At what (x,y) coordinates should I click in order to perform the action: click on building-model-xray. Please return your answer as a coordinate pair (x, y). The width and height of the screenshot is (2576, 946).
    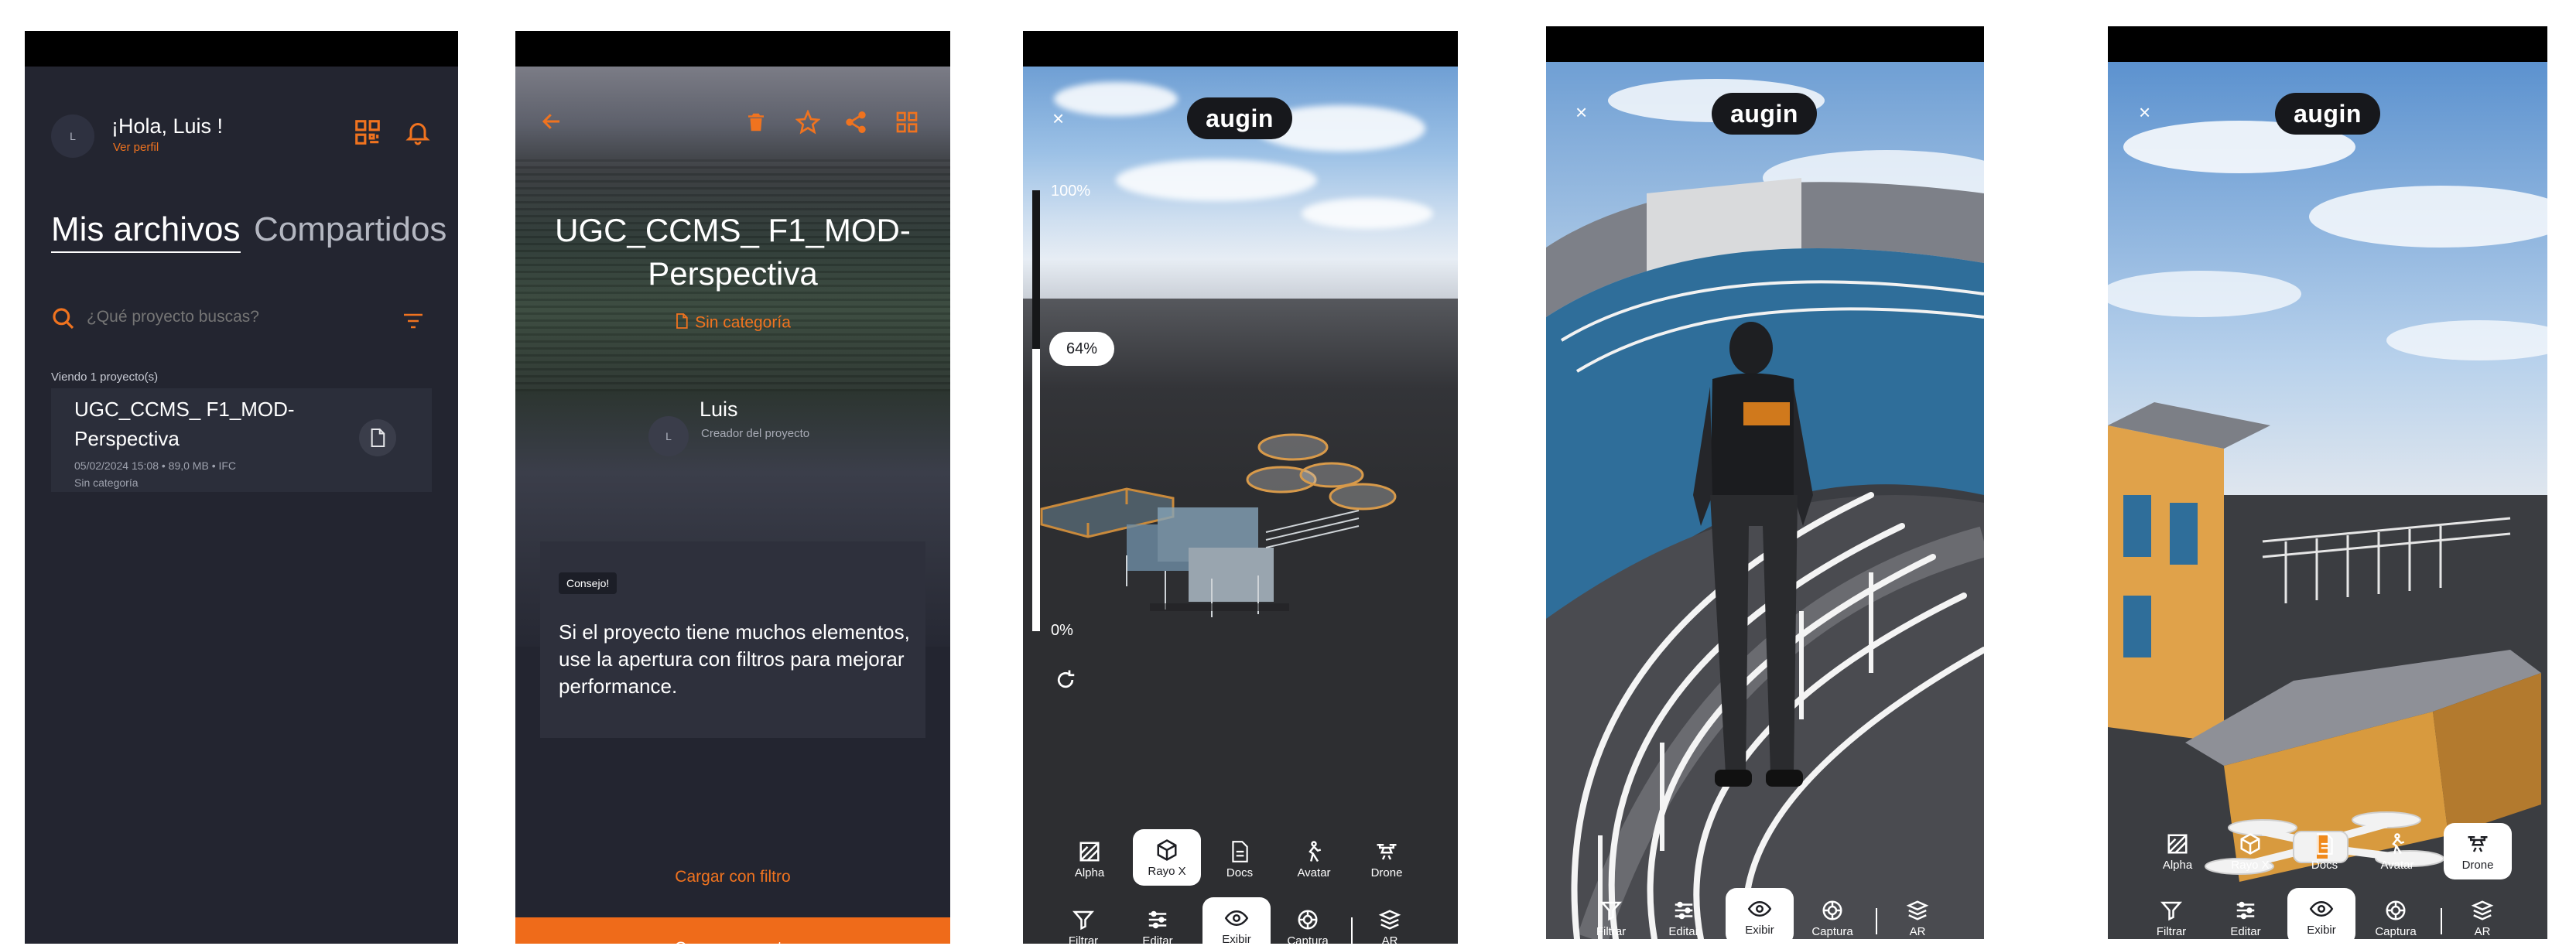
    Looking at the image, I should click on (1220, 524).